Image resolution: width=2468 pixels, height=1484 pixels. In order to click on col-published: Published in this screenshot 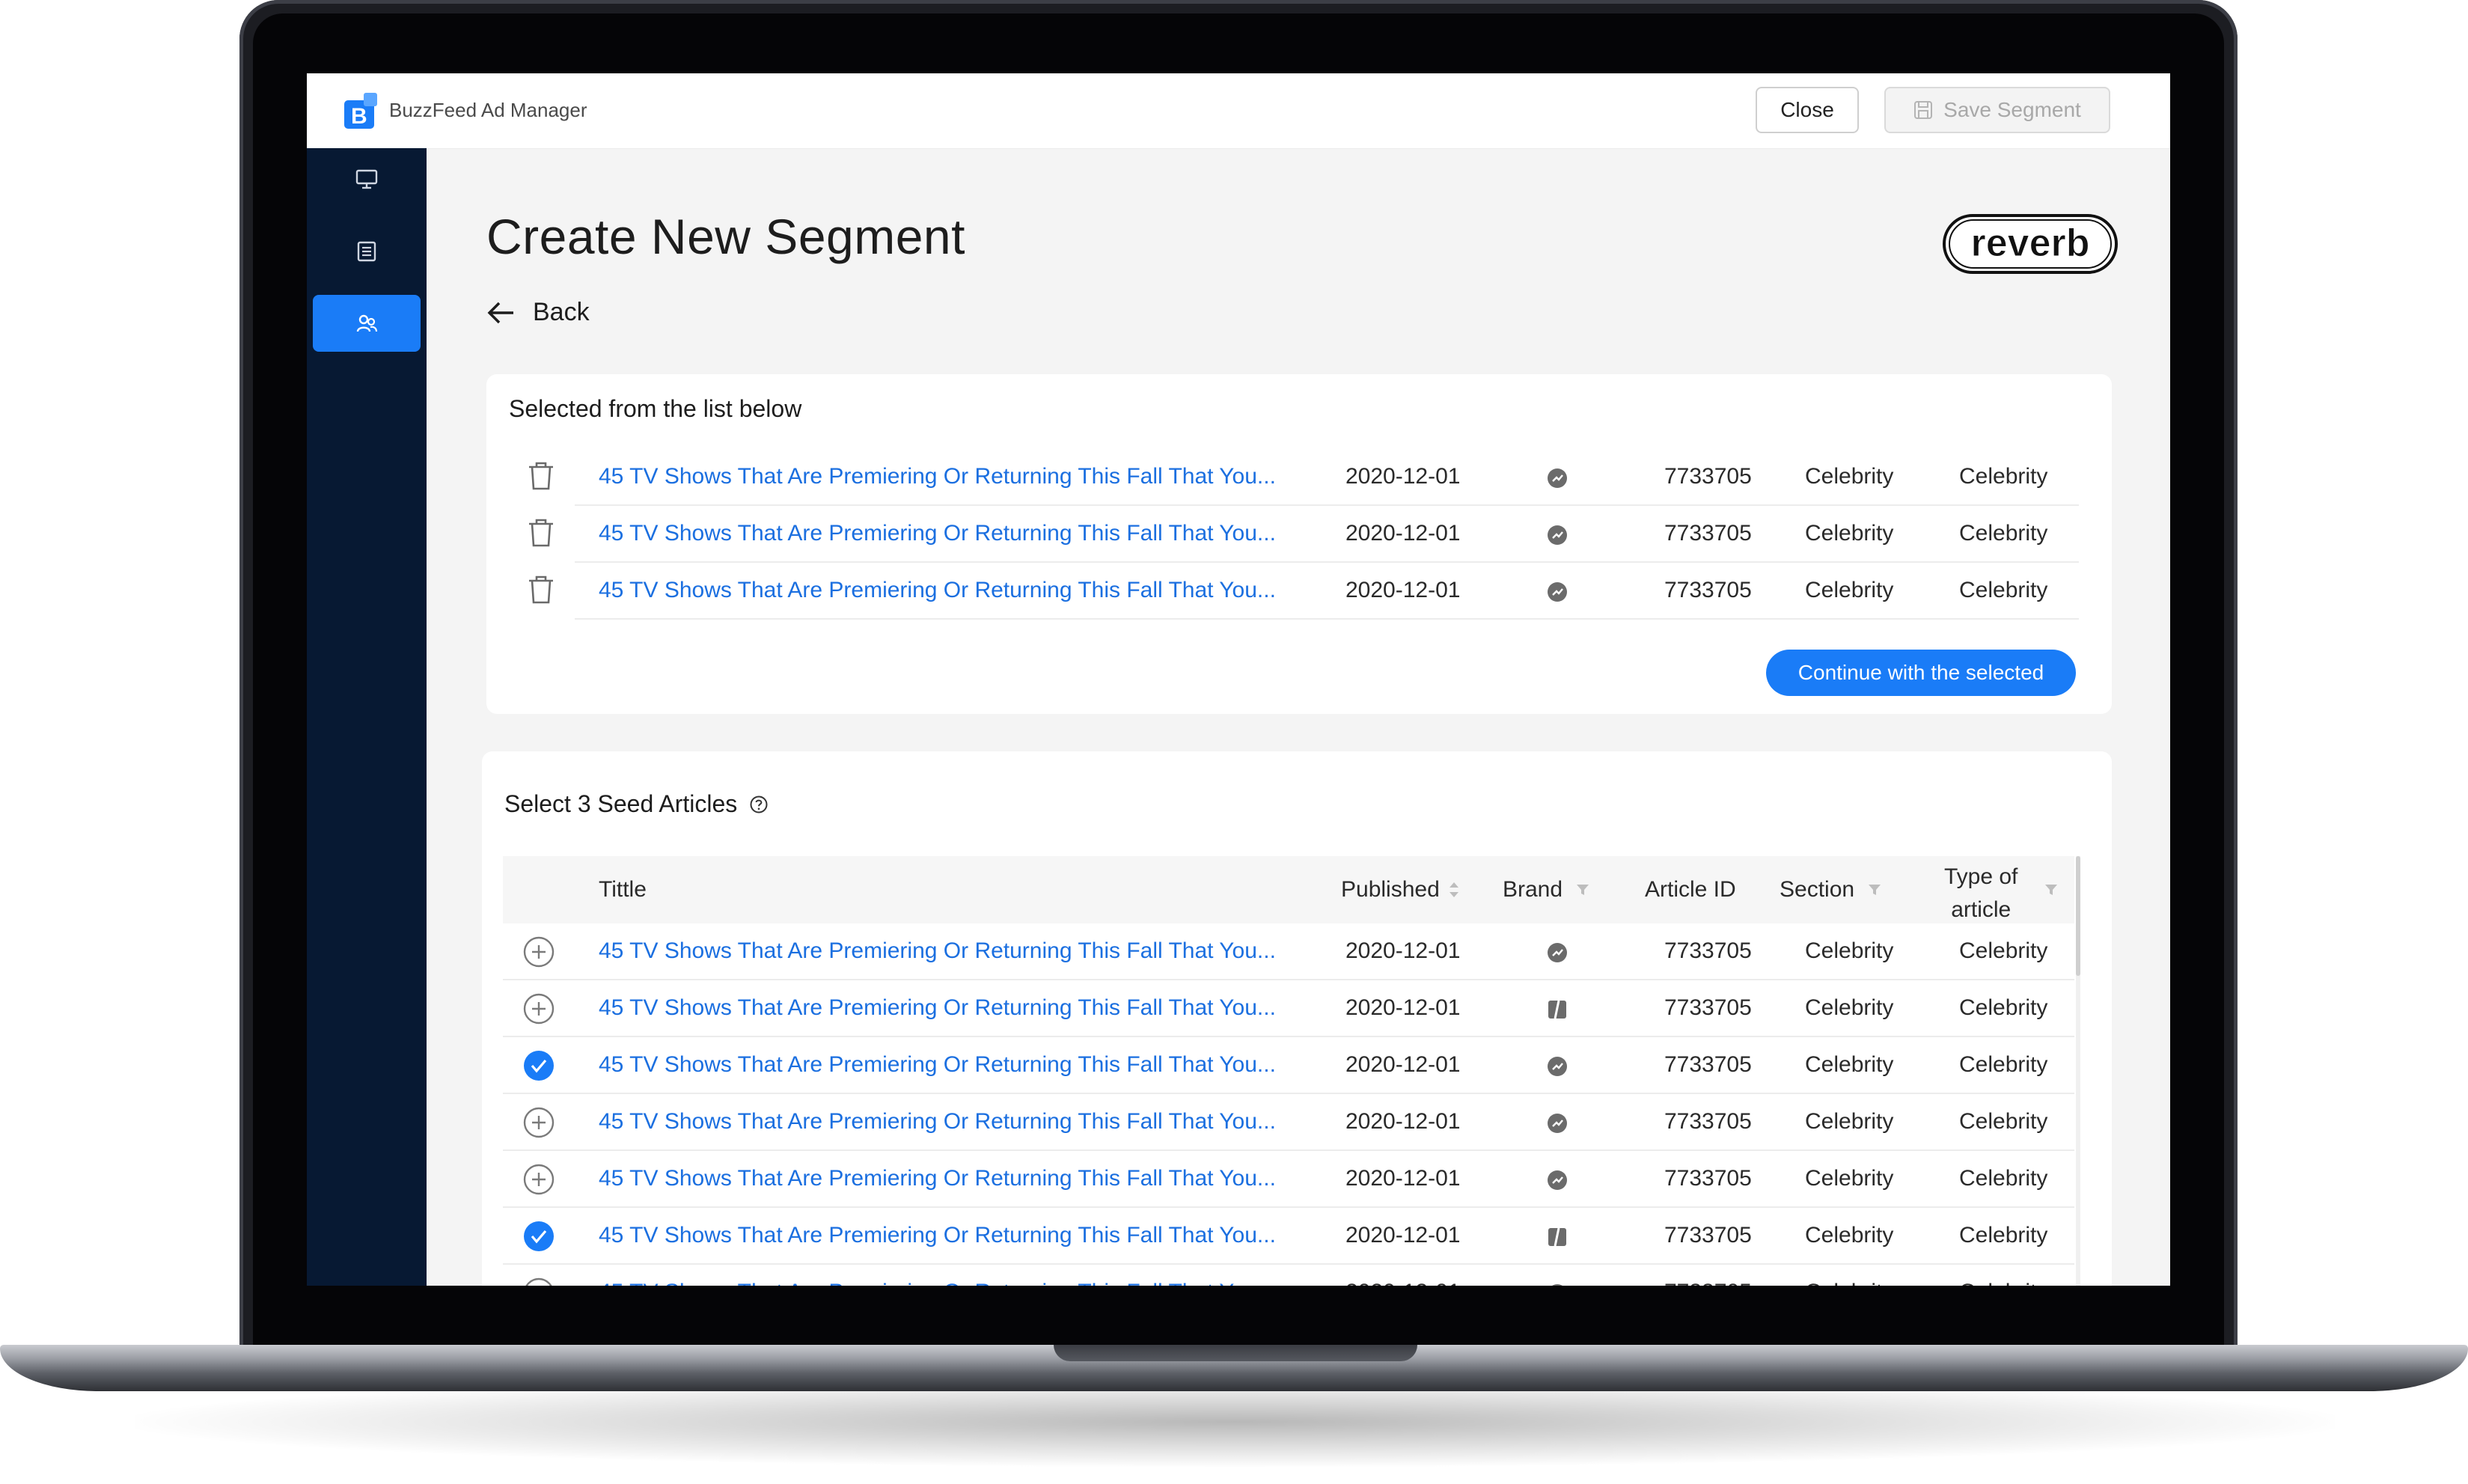, I will do `click(1400, 890)`.